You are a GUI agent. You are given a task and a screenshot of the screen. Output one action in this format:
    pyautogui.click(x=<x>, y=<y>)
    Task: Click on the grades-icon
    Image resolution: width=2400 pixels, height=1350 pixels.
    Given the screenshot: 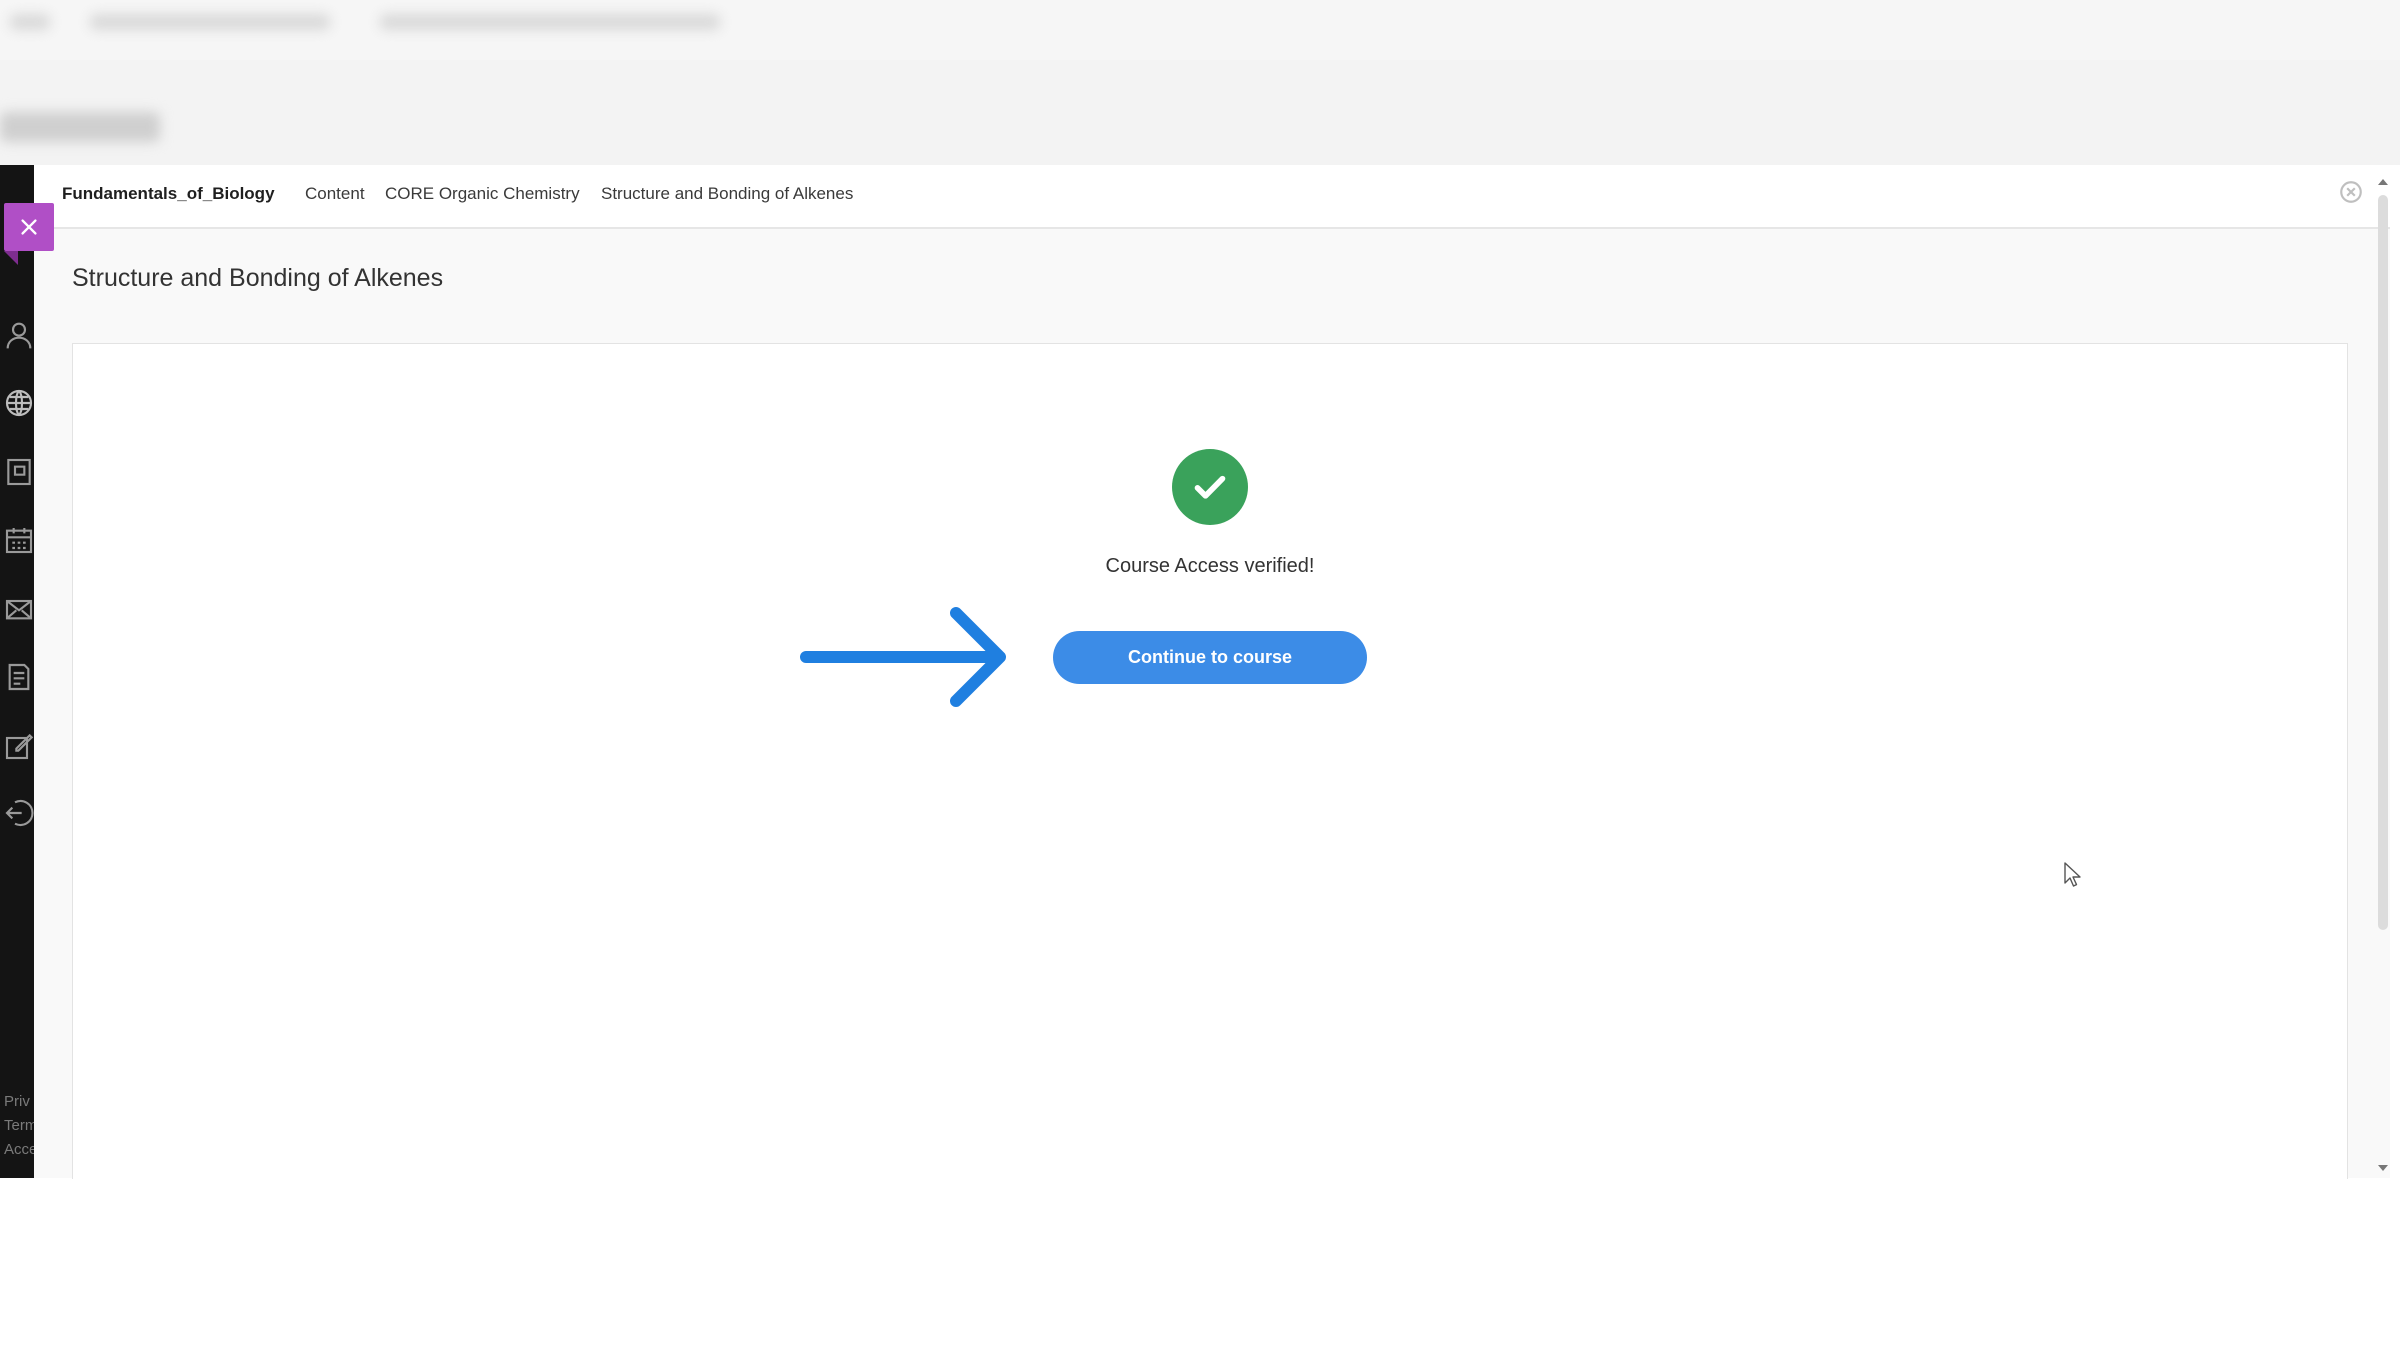 What is the action you would take?
    pyautogui.click(x=19, y=677)
    